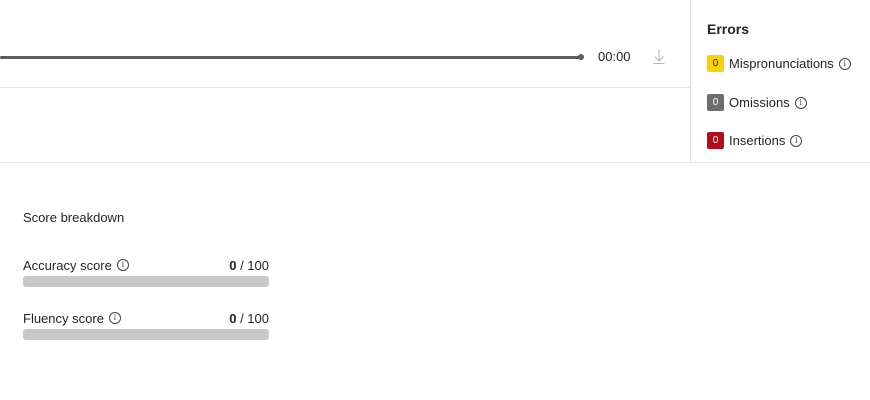  What do you see at coordinates (781, 63) in the screenshot?
I see `mispronunciations-label: Mispronunciations` at bounding box center [781, 63].